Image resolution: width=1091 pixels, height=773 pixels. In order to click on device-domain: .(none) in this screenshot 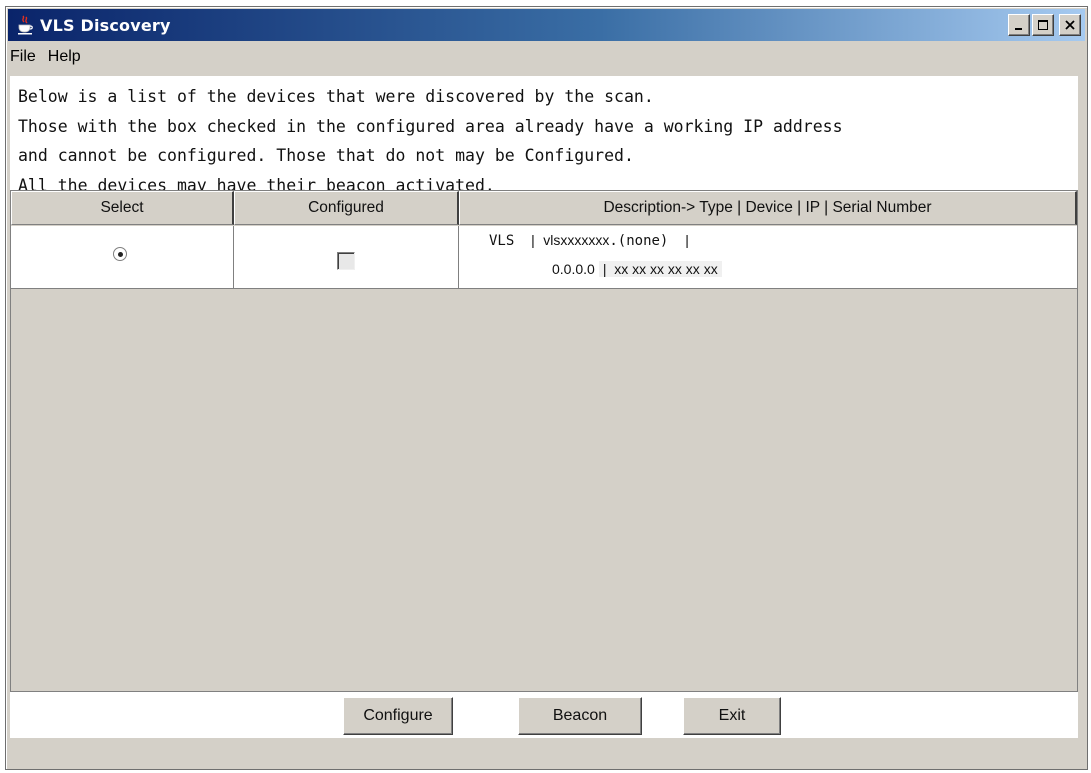, I will do `click(639, 241)`.